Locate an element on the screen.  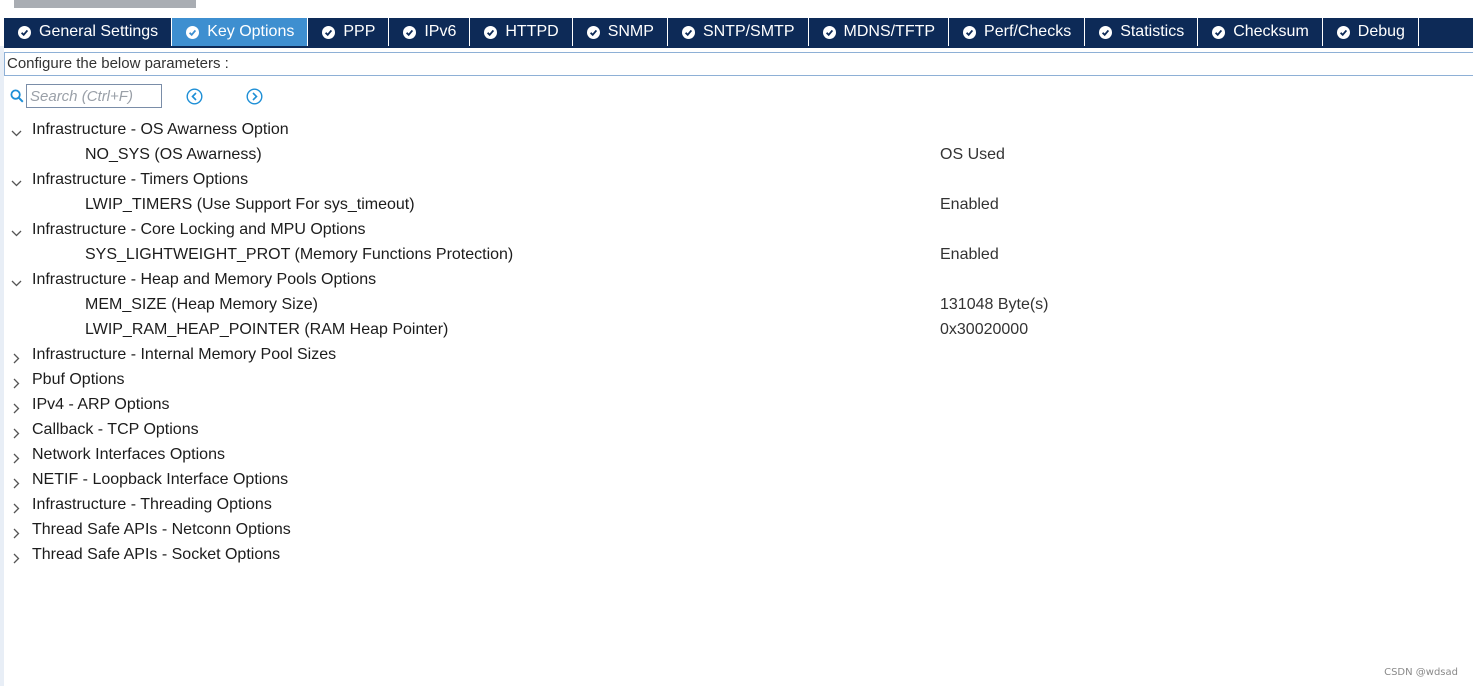
tab-snmp: SNMP is located at coordinates (620, 32).